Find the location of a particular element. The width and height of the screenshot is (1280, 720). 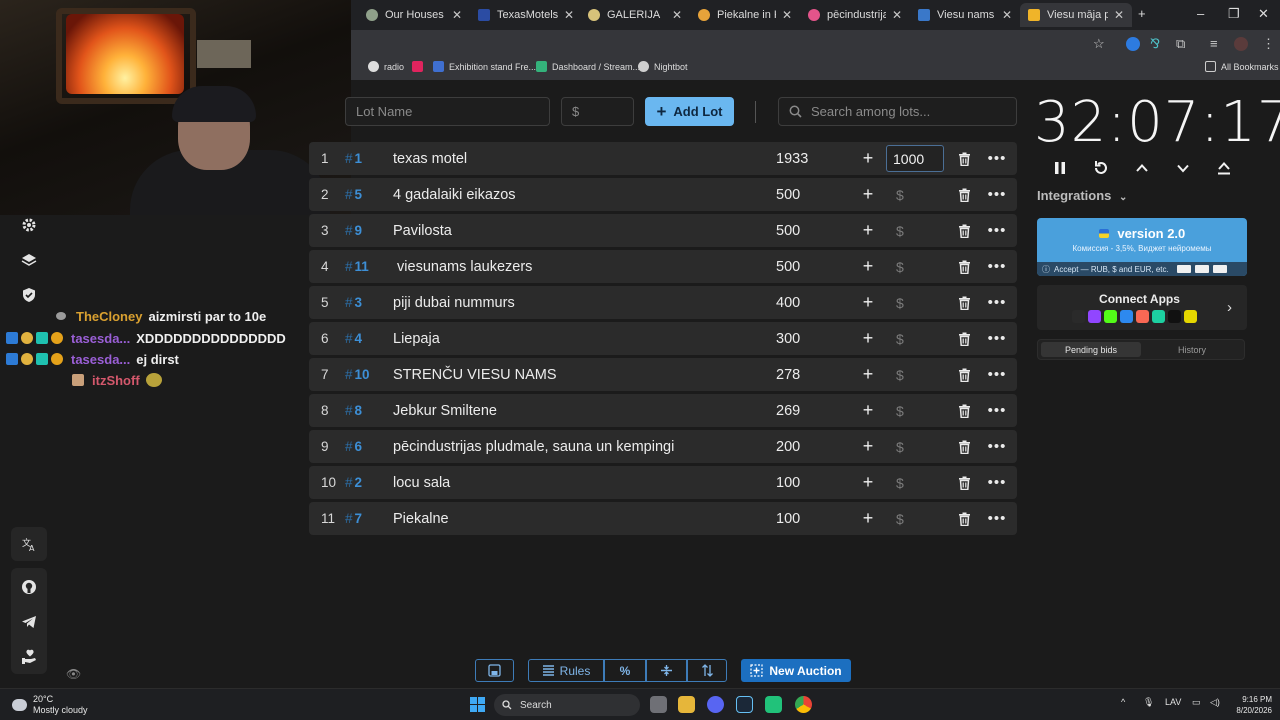

browser-tab-4: pēcindustrijas plu ✕ is located at coordinates (855, 15).